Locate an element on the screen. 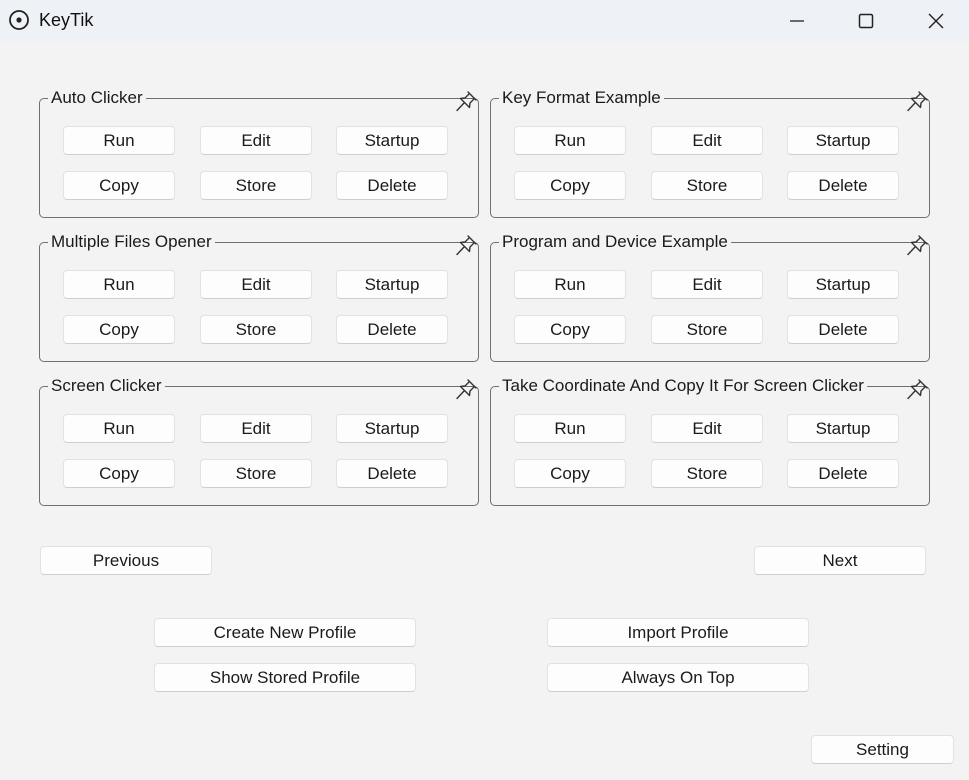  profile-title: Auto Clicker is located at coordinates (97, 98).